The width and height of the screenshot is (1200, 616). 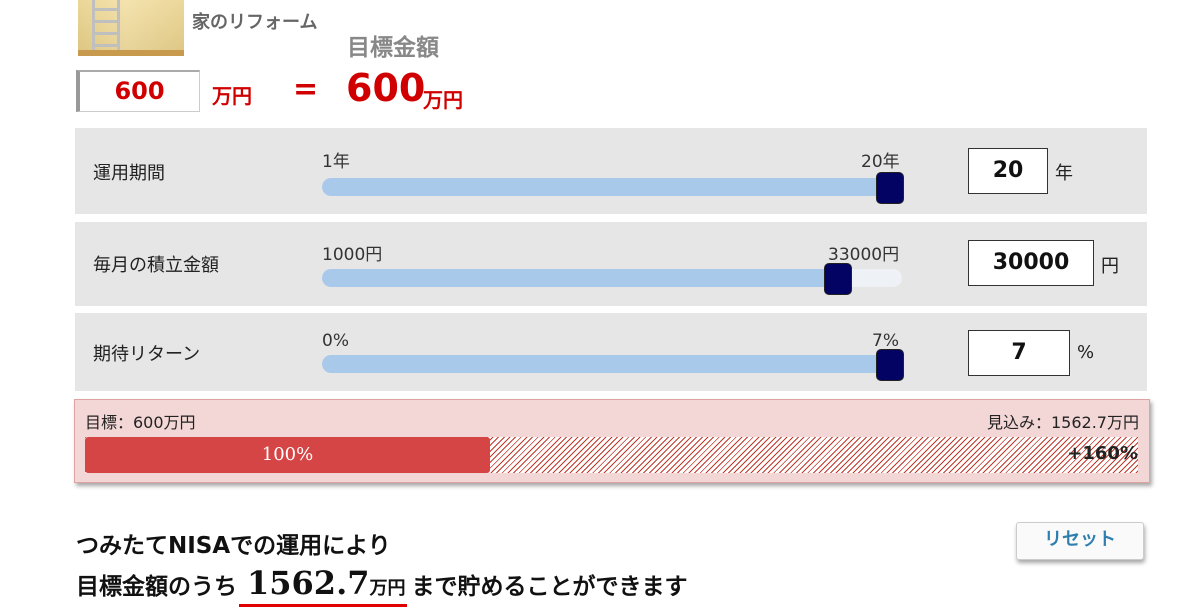 What do you see at coordinates (890, 188) in the screenshot?
I see `period-slider-handle` at bounding box center [890, 188].